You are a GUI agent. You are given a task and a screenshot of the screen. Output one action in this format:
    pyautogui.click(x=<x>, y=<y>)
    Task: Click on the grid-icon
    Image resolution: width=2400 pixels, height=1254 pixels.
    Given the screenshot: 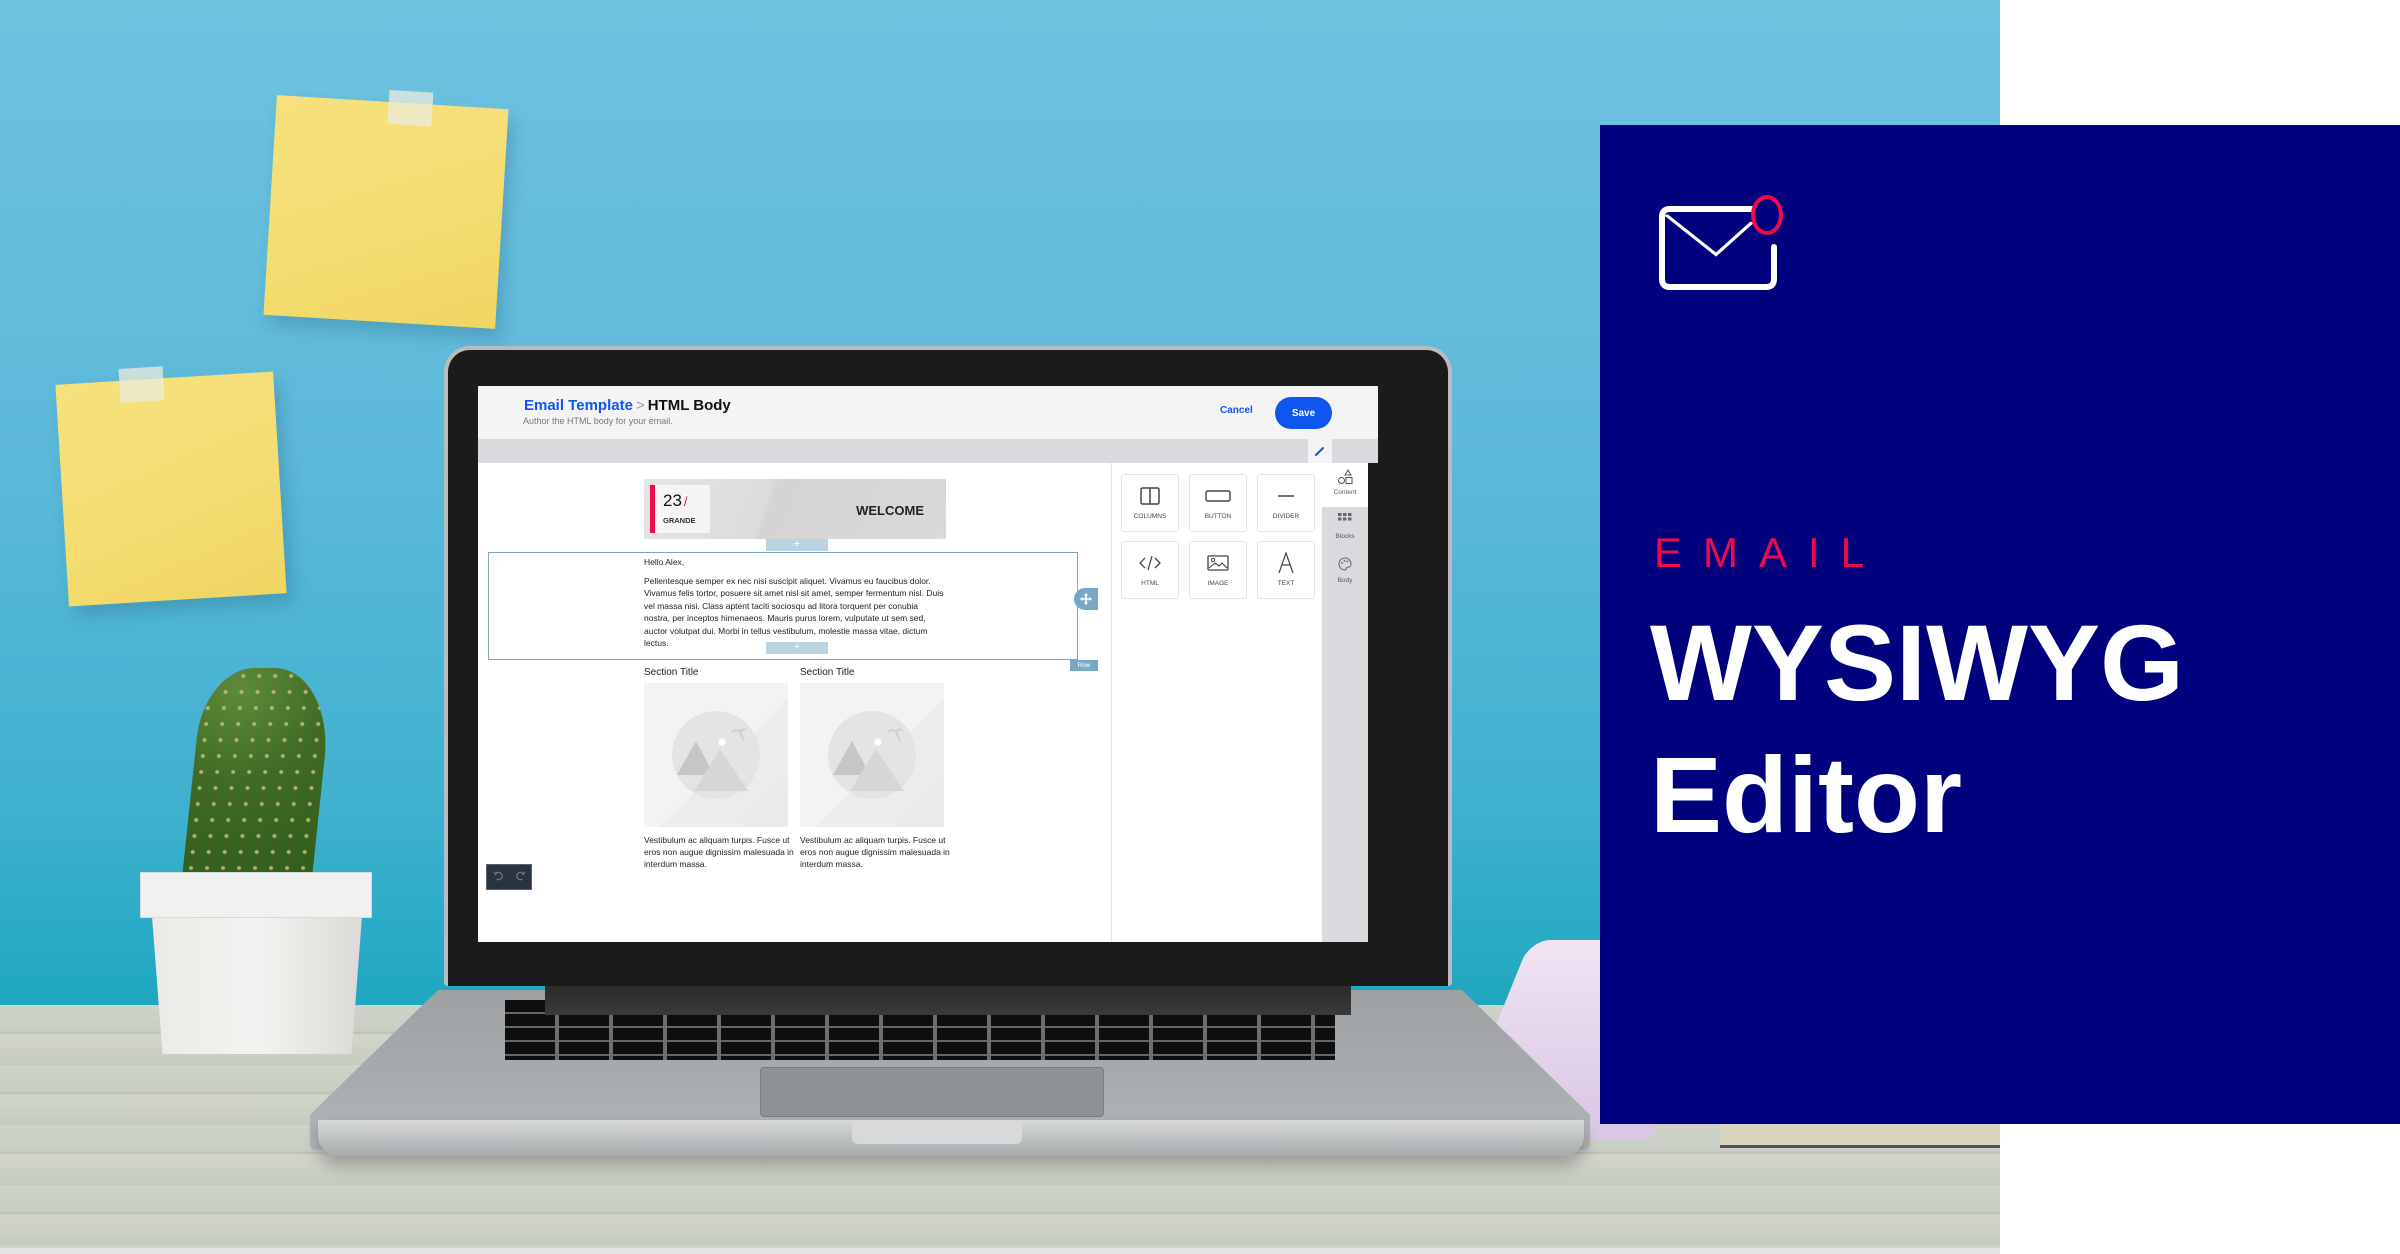 What is the action you would take?
    pyautogui.click(x=1345, y=517)
    